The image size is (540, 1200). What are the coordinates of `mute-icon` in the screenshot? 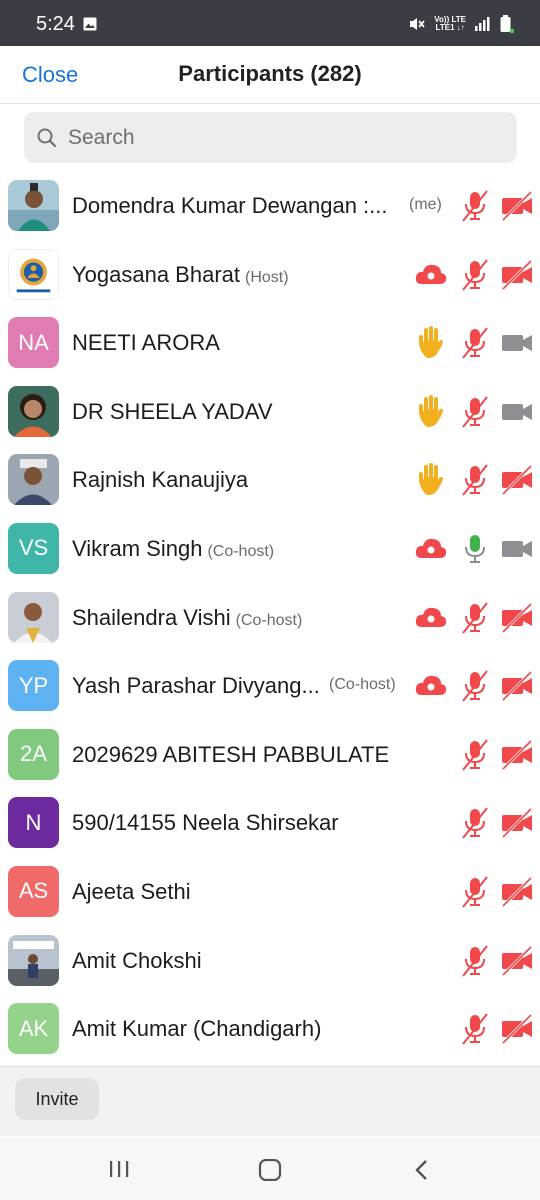 It's located at (417, 24).